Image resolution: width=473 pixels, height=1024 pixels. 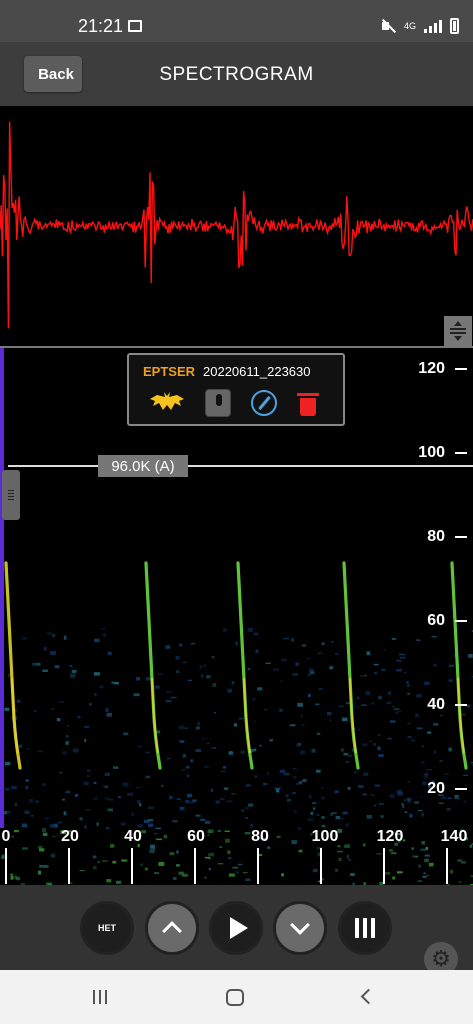 I want to click on status-time: 21:21, so click(x=101, y=26).